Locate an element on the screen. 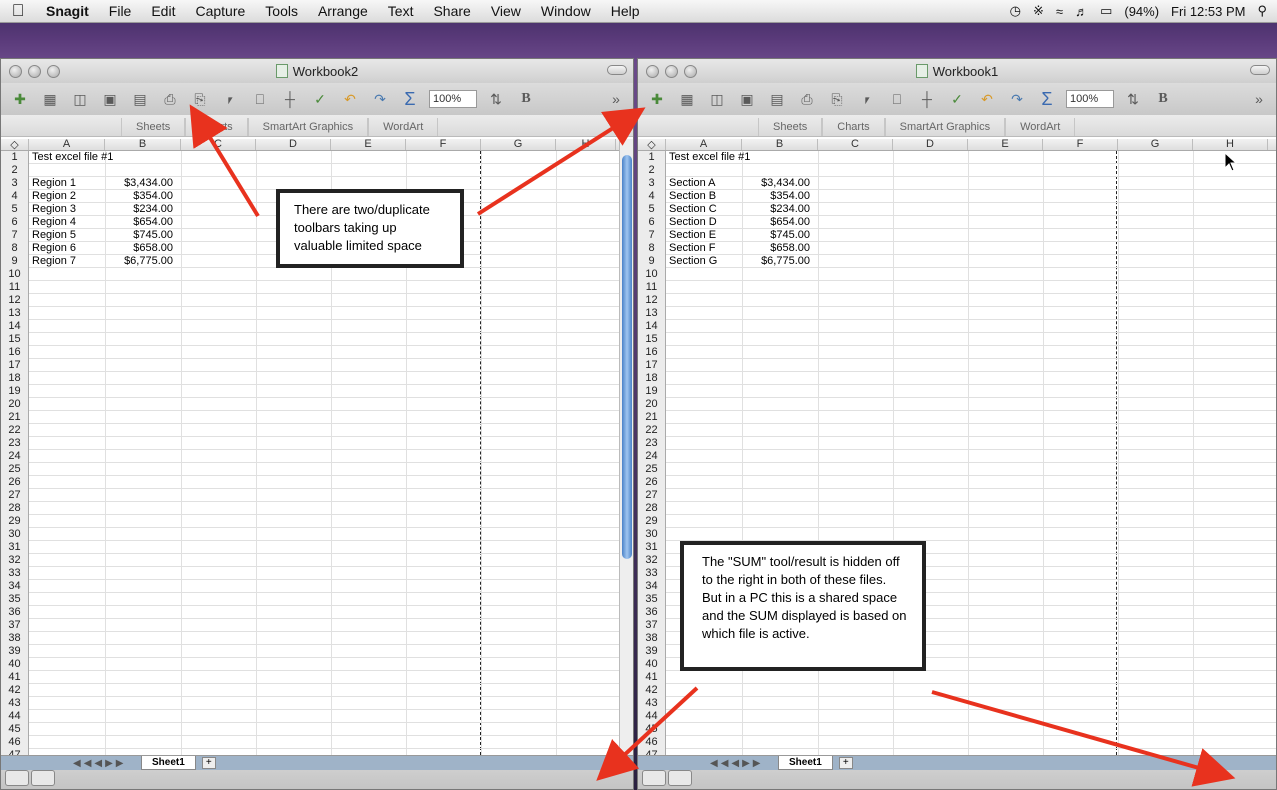 The image size is (1277, 790). cell-label: Region 6 is located at coordinates (54, 248).